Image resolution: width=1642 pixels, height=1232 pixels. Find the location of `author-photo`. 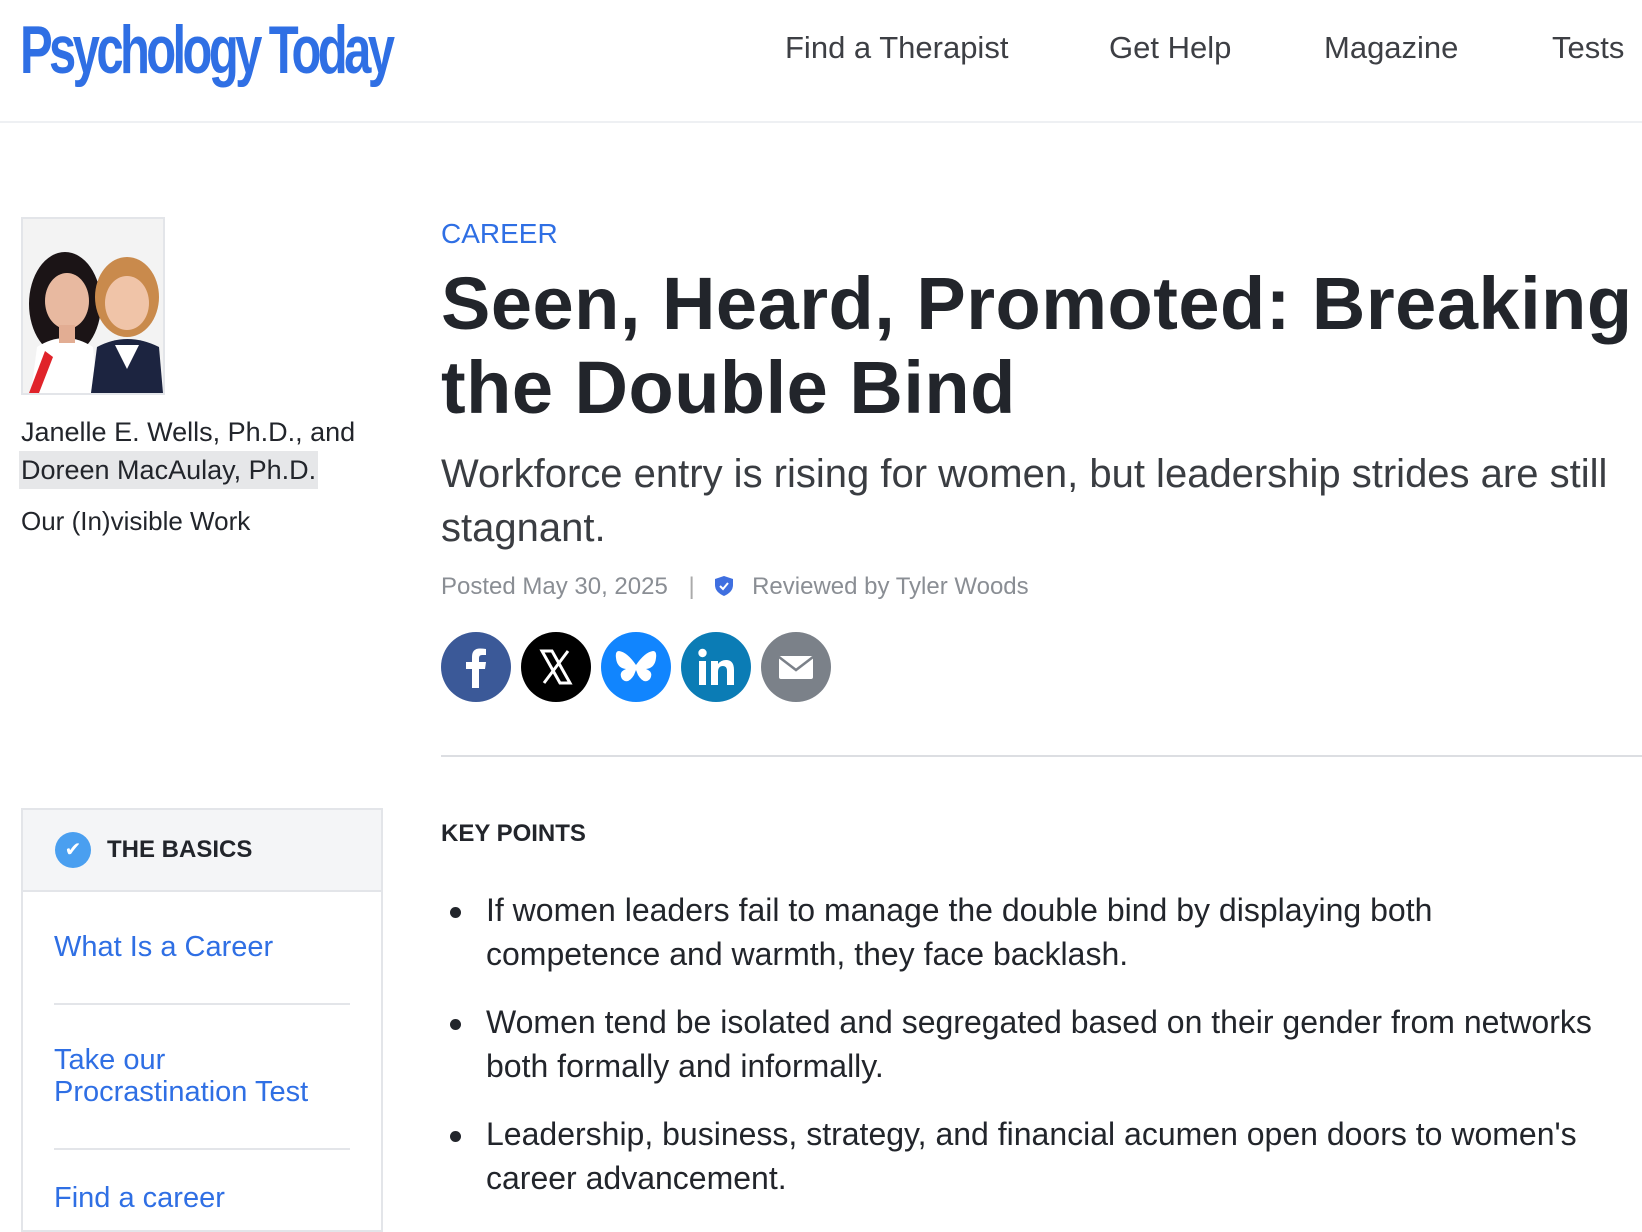

author-photo is located at coordinates (93, 306).